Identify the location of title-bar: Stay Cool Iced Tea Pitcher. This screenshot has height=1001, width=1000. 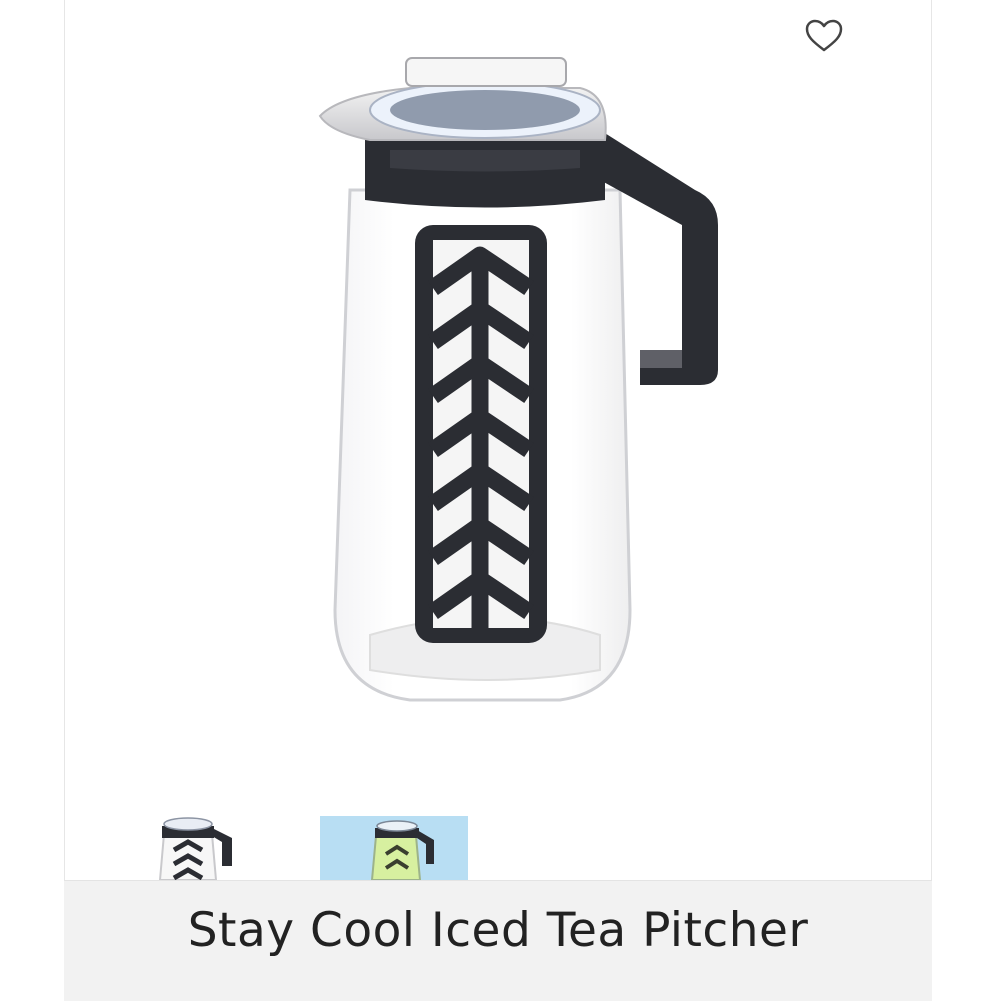
(498, 940).